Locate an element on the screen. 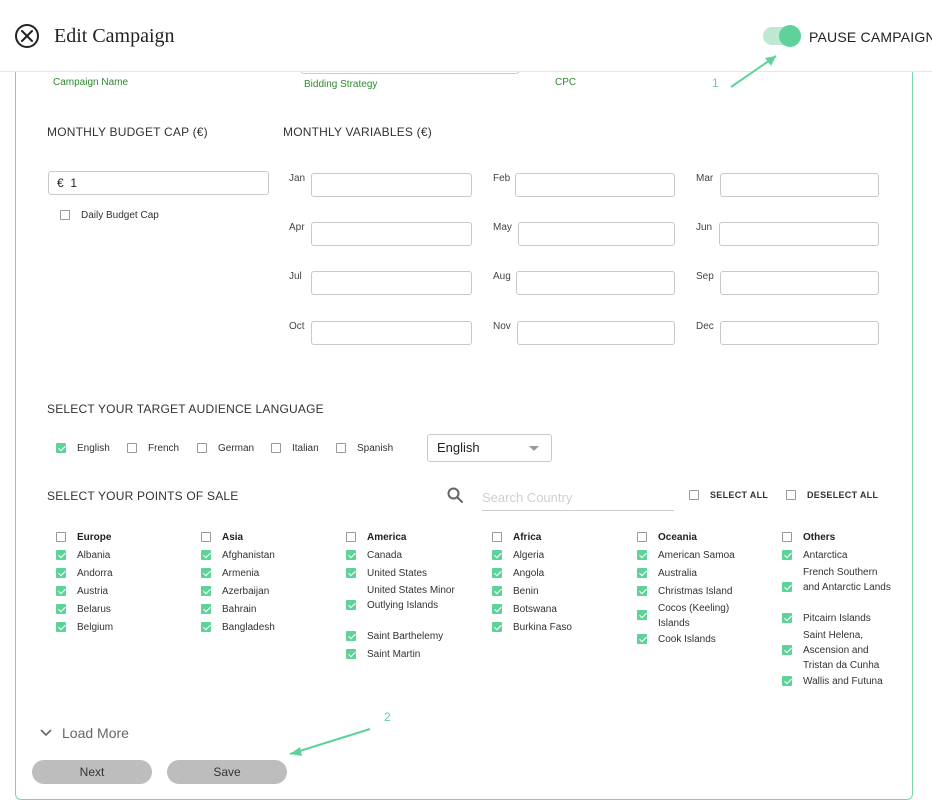  chevron-down-icon is located at coordinates (534, 448).